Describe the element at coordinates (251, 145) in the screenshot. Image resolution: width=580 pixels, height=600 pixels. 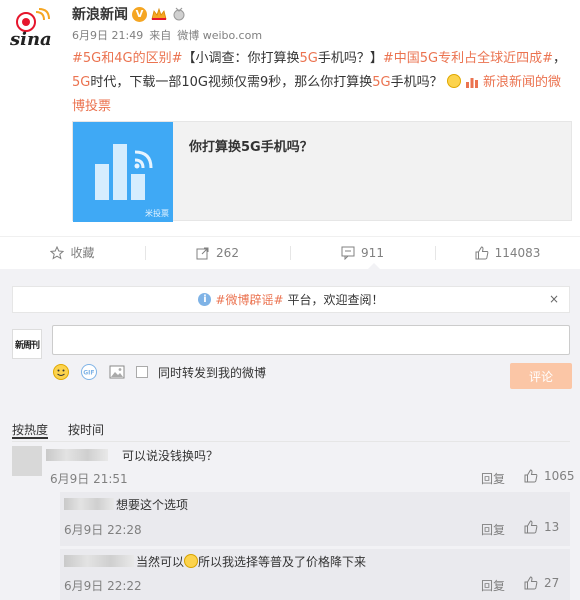
I see `vote-title: 你打算换5G手机吗？` at that location.